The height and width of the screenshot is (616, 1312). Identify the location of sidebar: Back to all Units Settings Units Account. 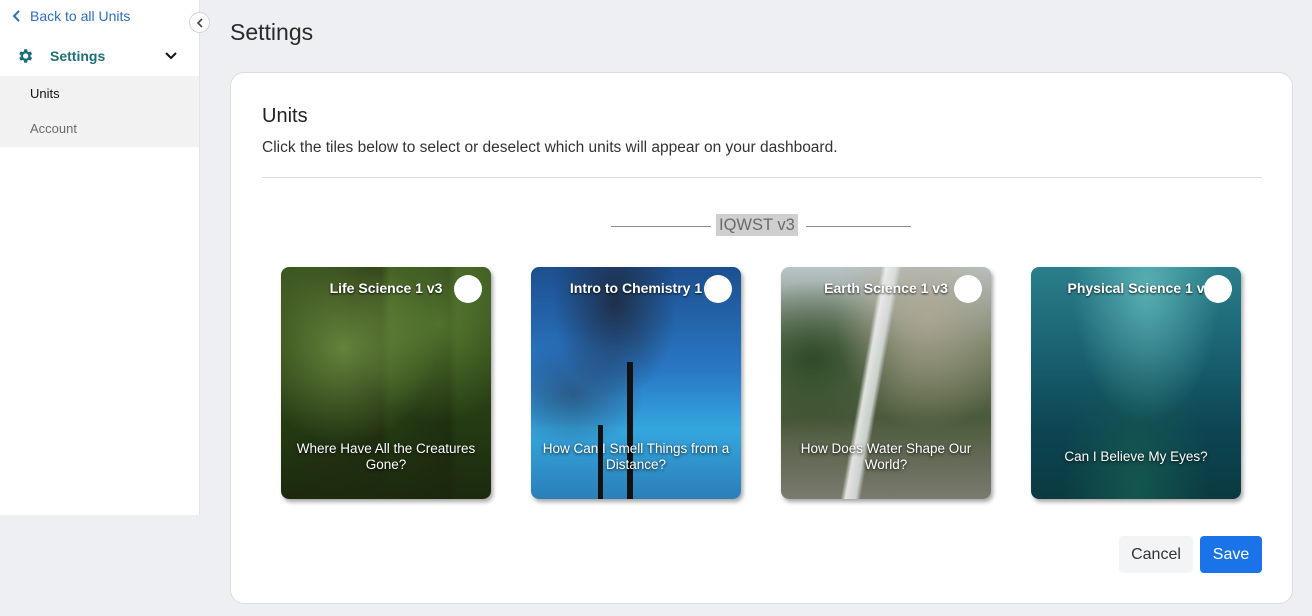
(100, 257).